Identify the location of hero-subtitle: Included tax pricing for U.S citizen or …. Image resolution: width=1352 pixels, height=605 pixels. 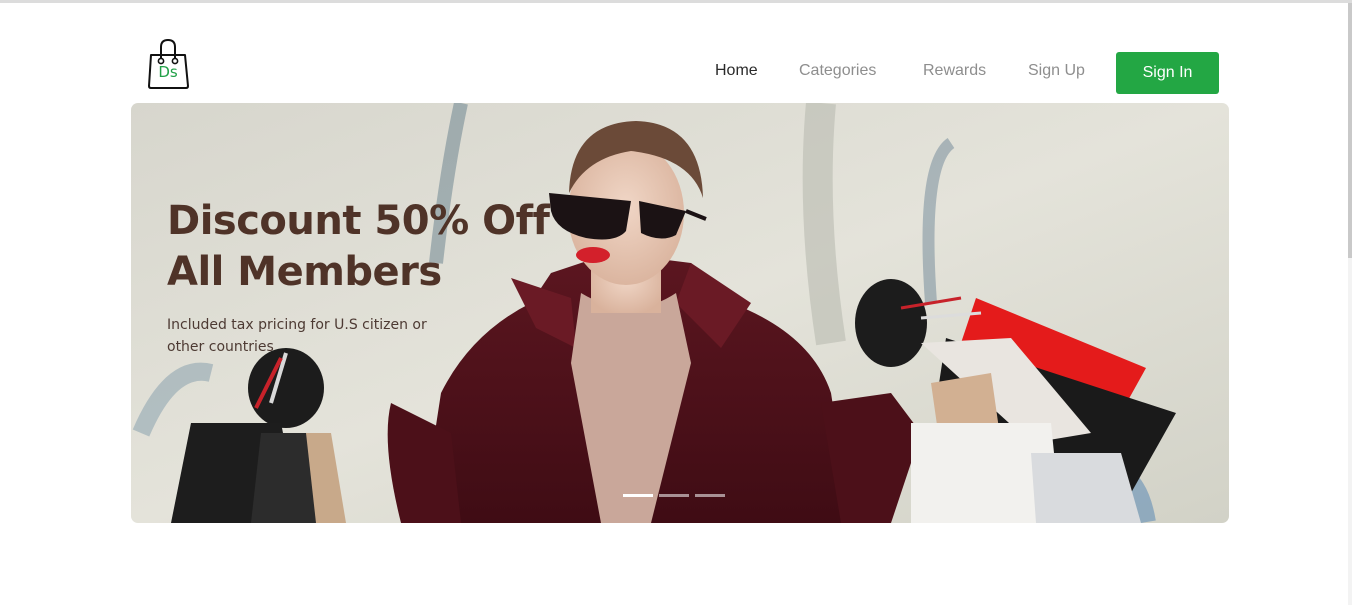
(297, 336).